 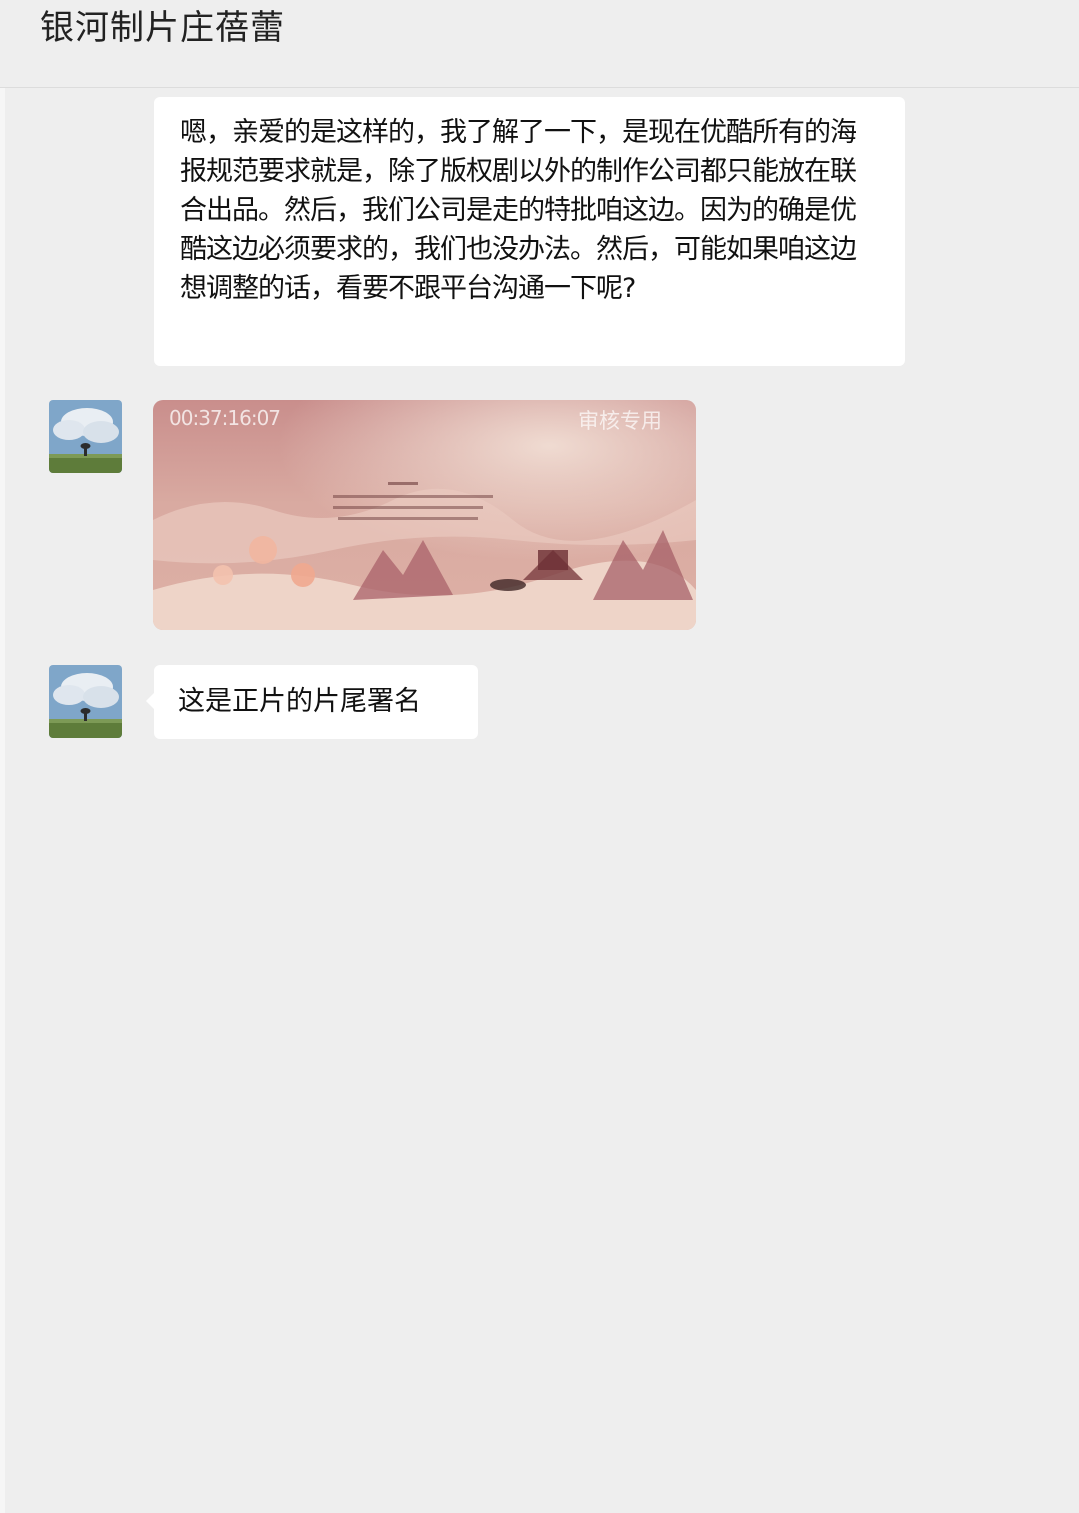 I want to click on video-message: 00:37:16:07 审核专用, so click(x=424, y=515).